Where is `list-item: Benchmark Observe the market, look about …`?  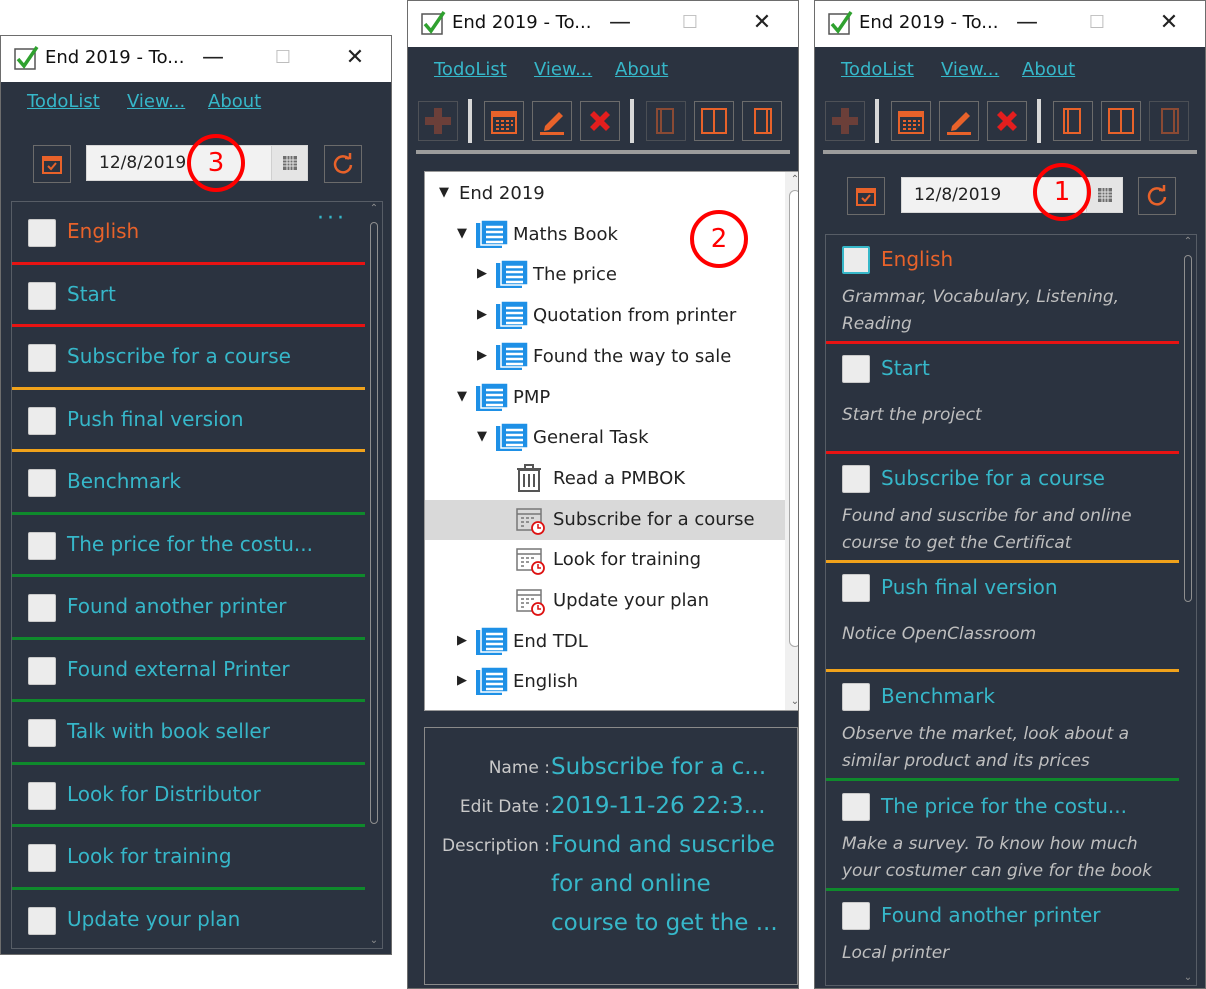 list-item: Benchmark Observe the market, look about … is located at coordinates (1002, 727).